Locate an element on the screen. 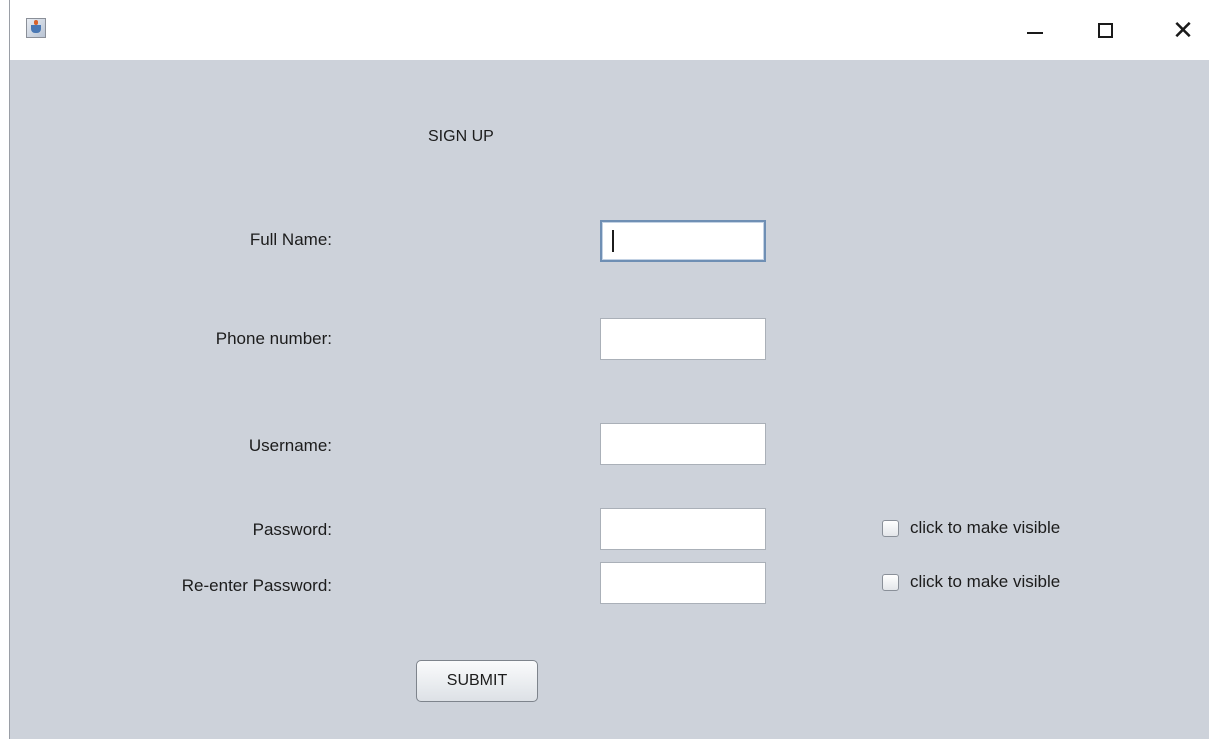  phone-number-field is located at coordinates (683, 339).